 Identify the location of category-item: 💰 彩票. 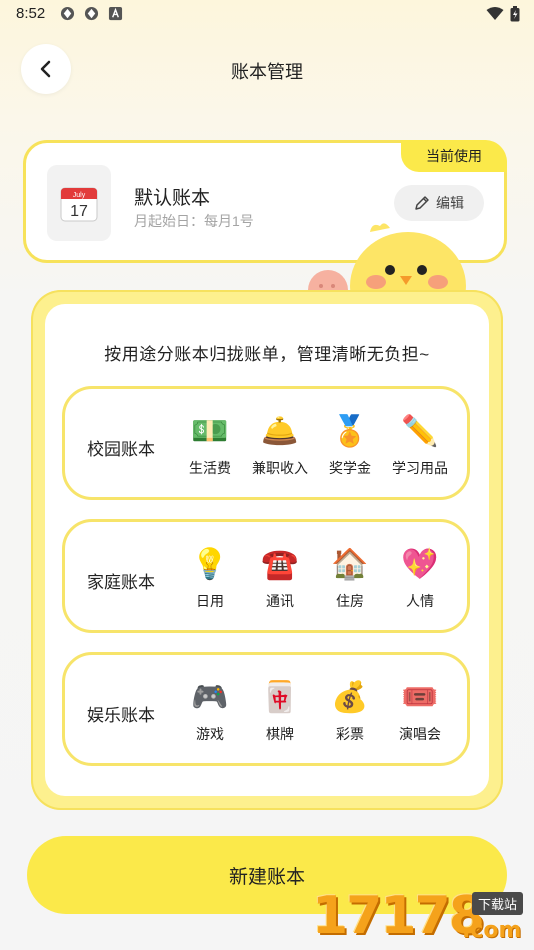
(350, 711).